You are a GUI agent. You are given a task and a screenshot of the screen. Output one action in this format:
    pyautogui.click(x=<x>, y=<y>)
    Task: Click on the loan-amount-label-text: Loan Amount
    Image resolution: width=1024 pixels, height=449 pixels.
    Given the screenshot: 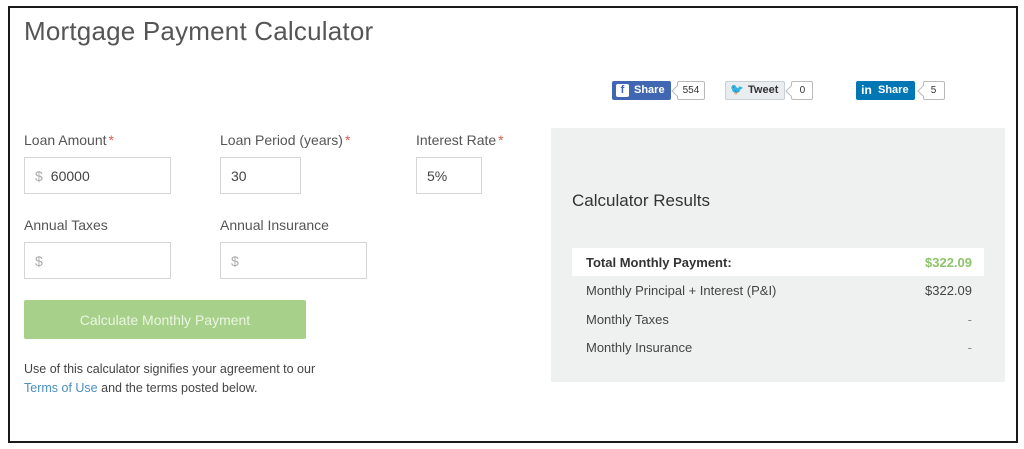 What is the action you would take?
    pyautogui.click(x=65, y=140)
    